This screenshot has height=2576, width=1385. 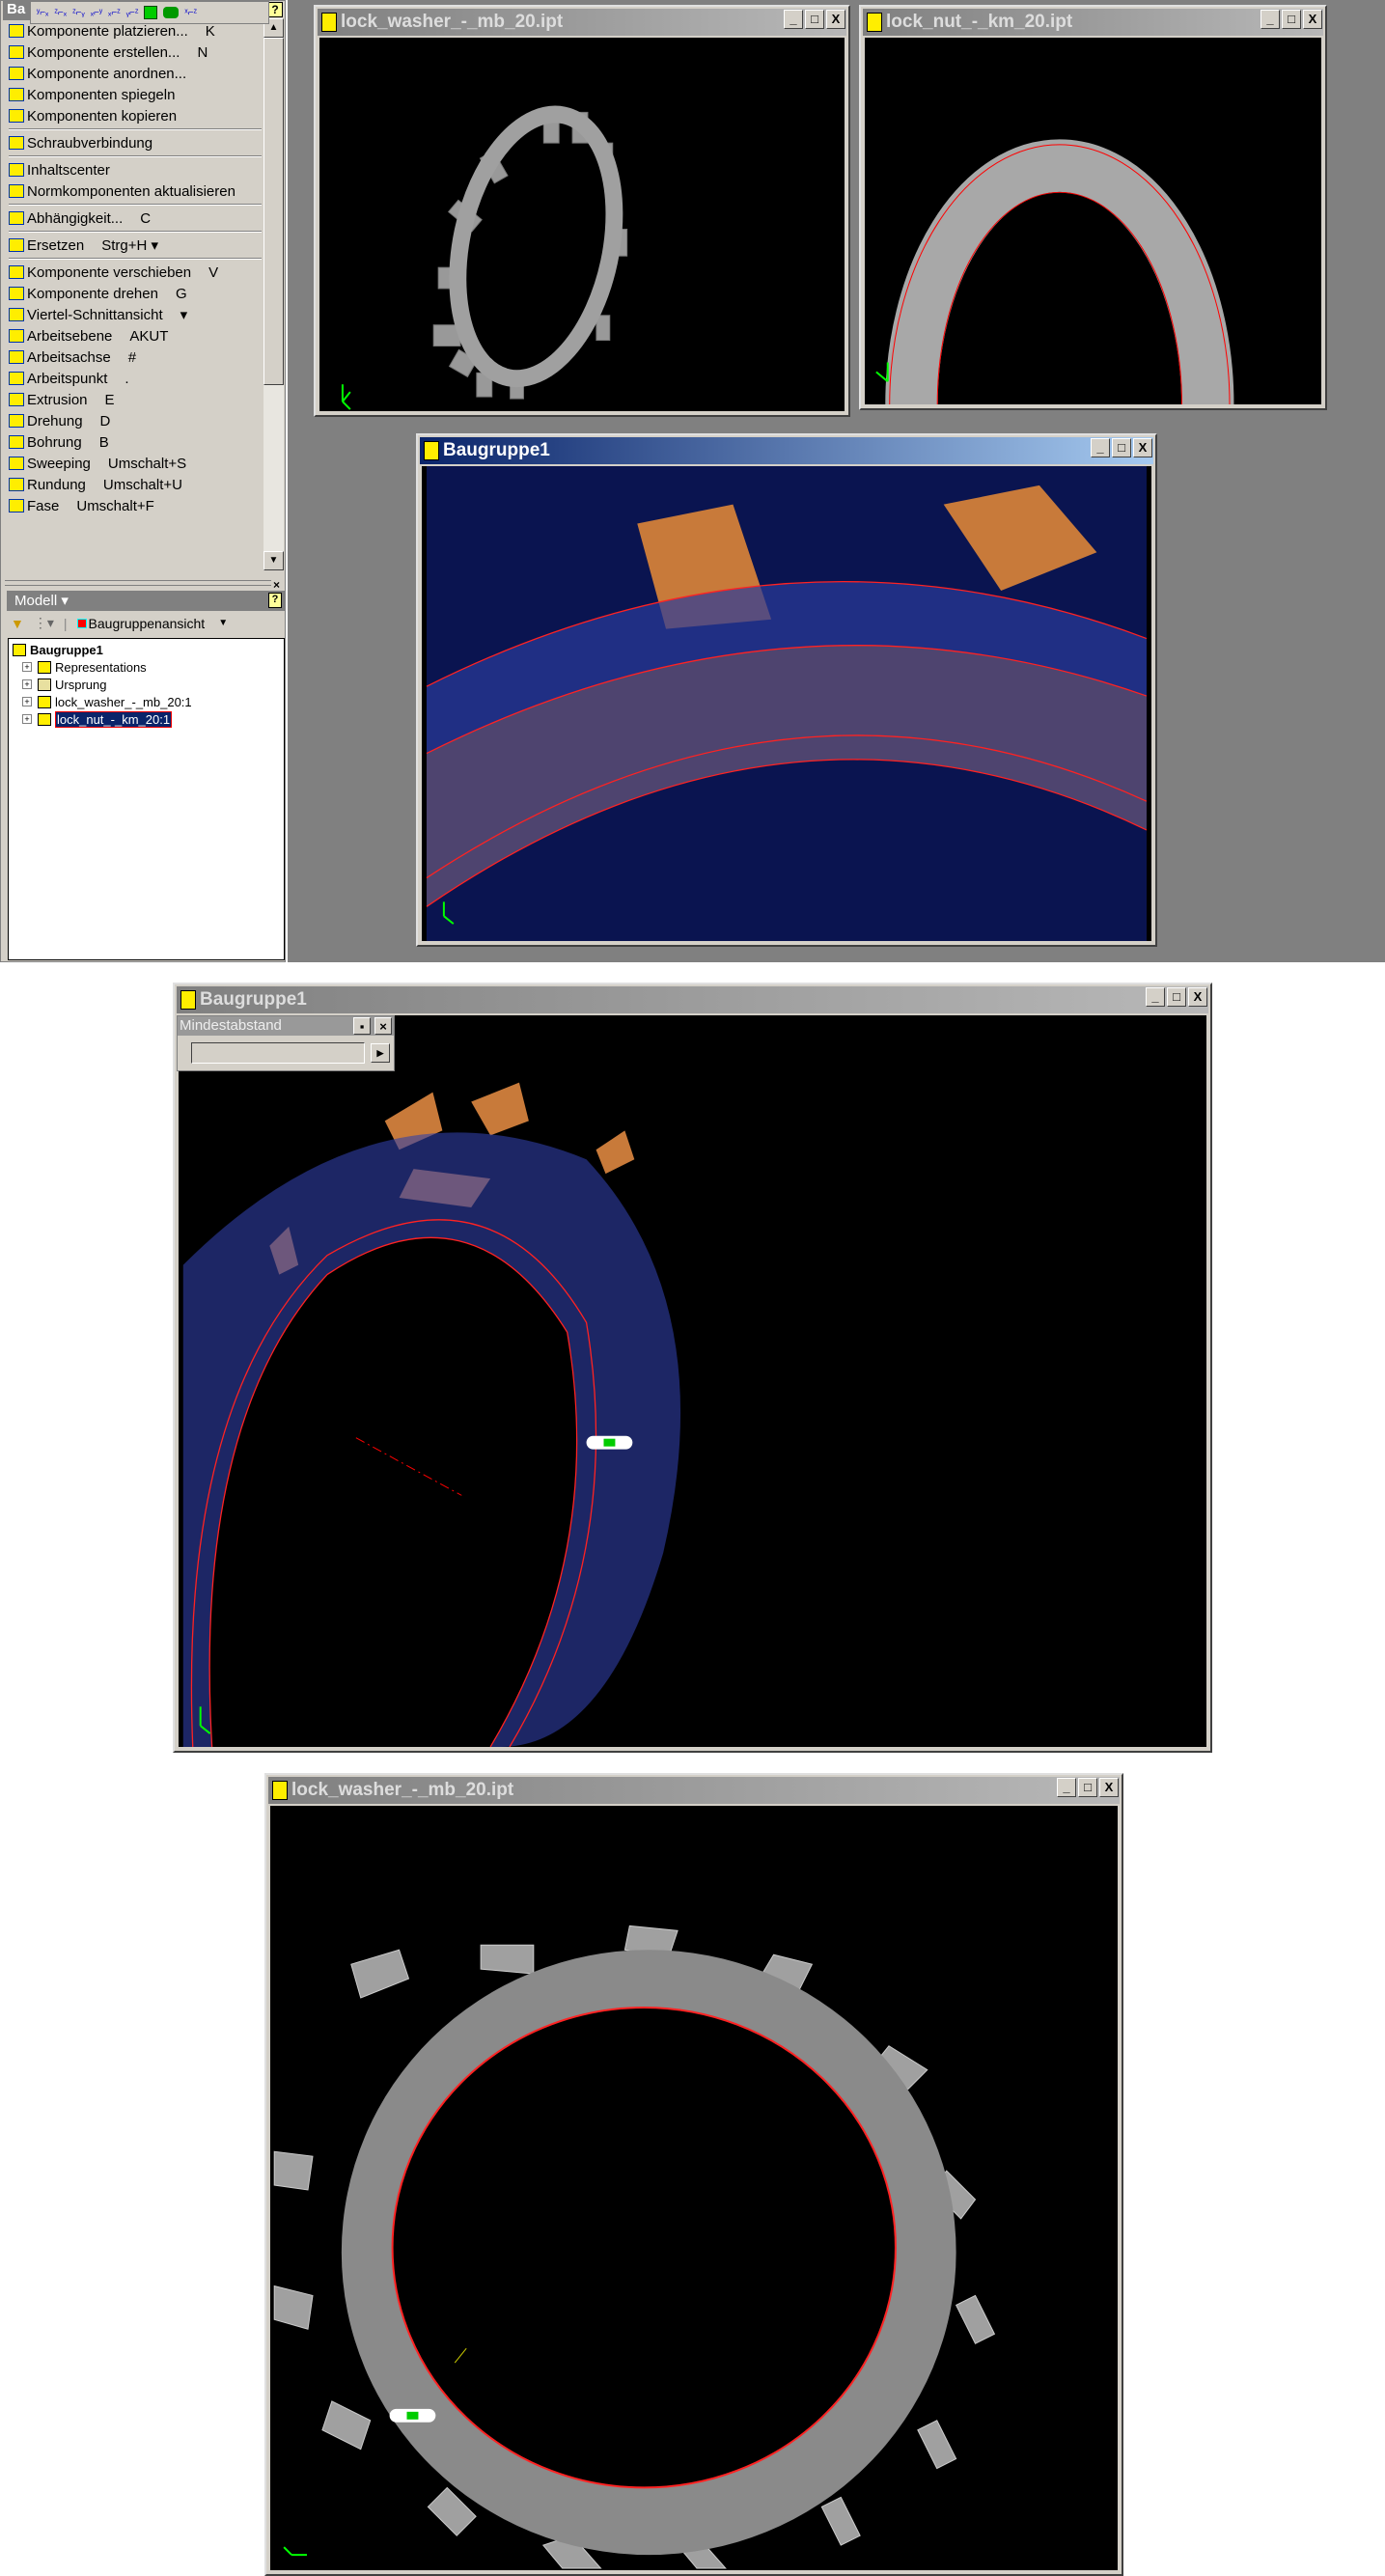 What do you see at coordinates (68, 169) in the screenshot?
I see `menu-item: Inhaltscenter` at bounding box center [68, 169].